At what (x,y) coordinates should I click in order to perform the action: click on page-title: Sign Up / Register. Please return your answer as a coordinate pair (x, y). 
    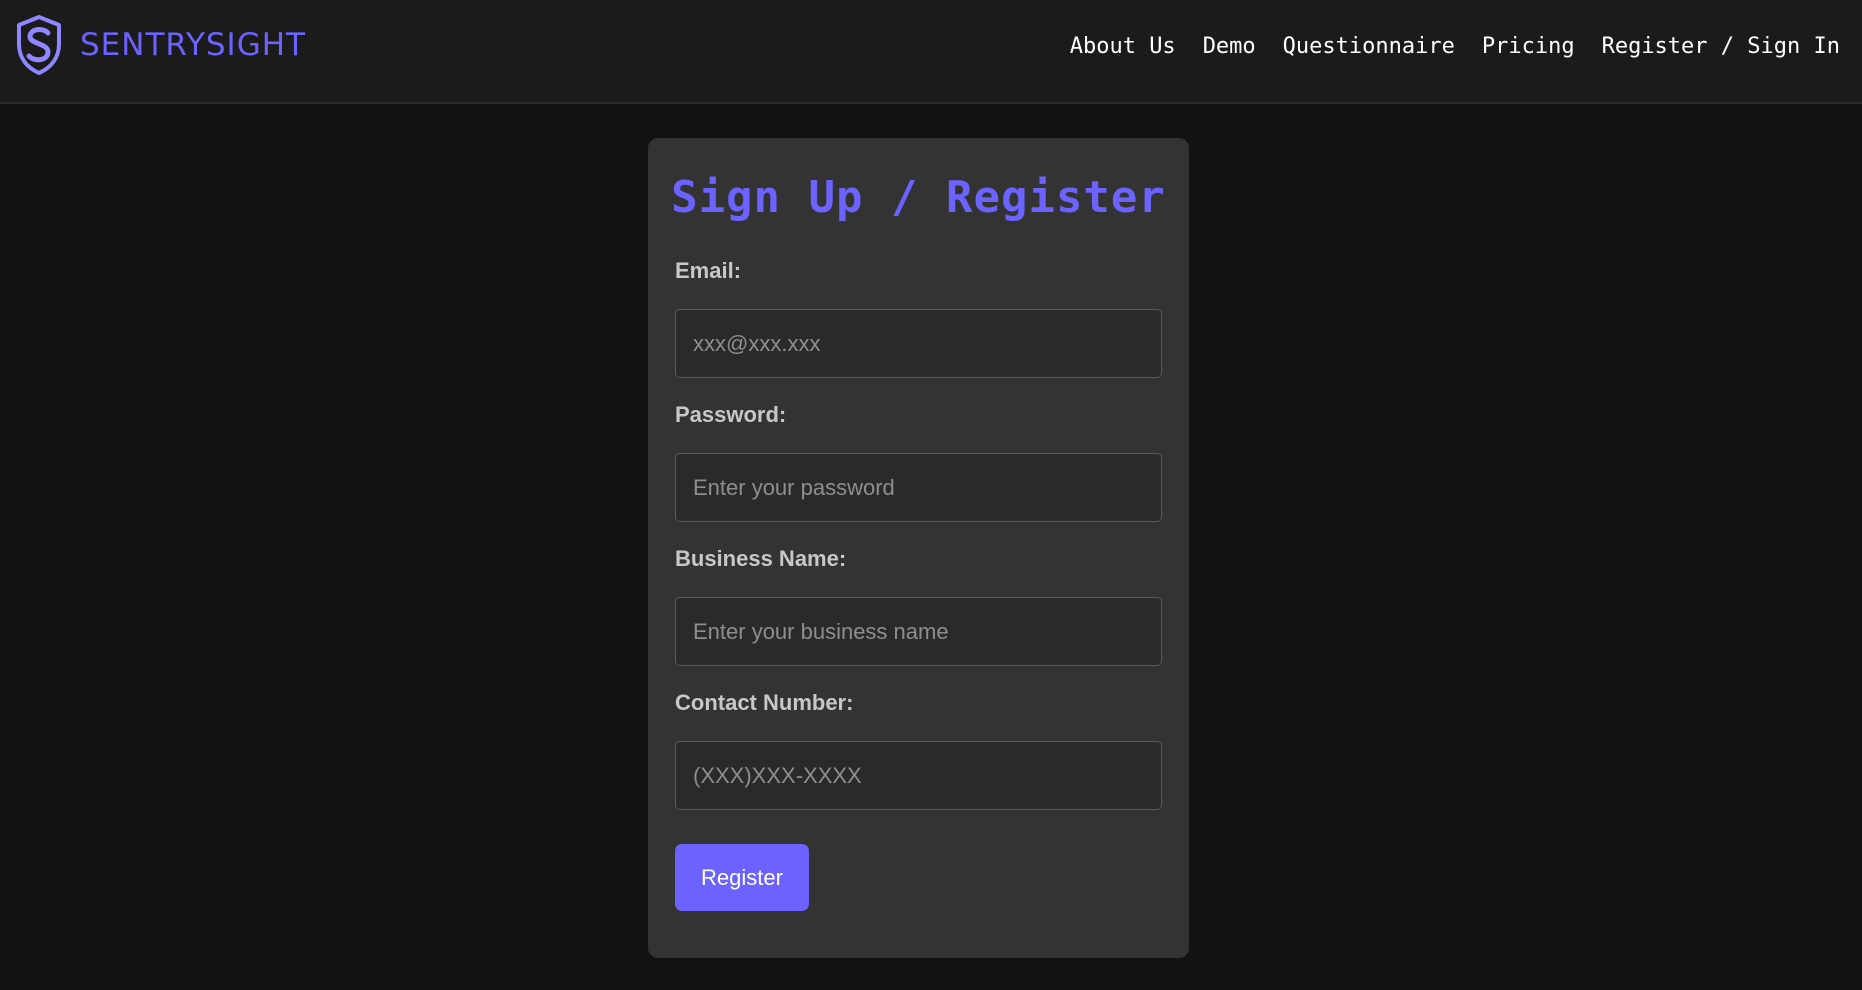
    Looking at the image, I should click on (918, 197).